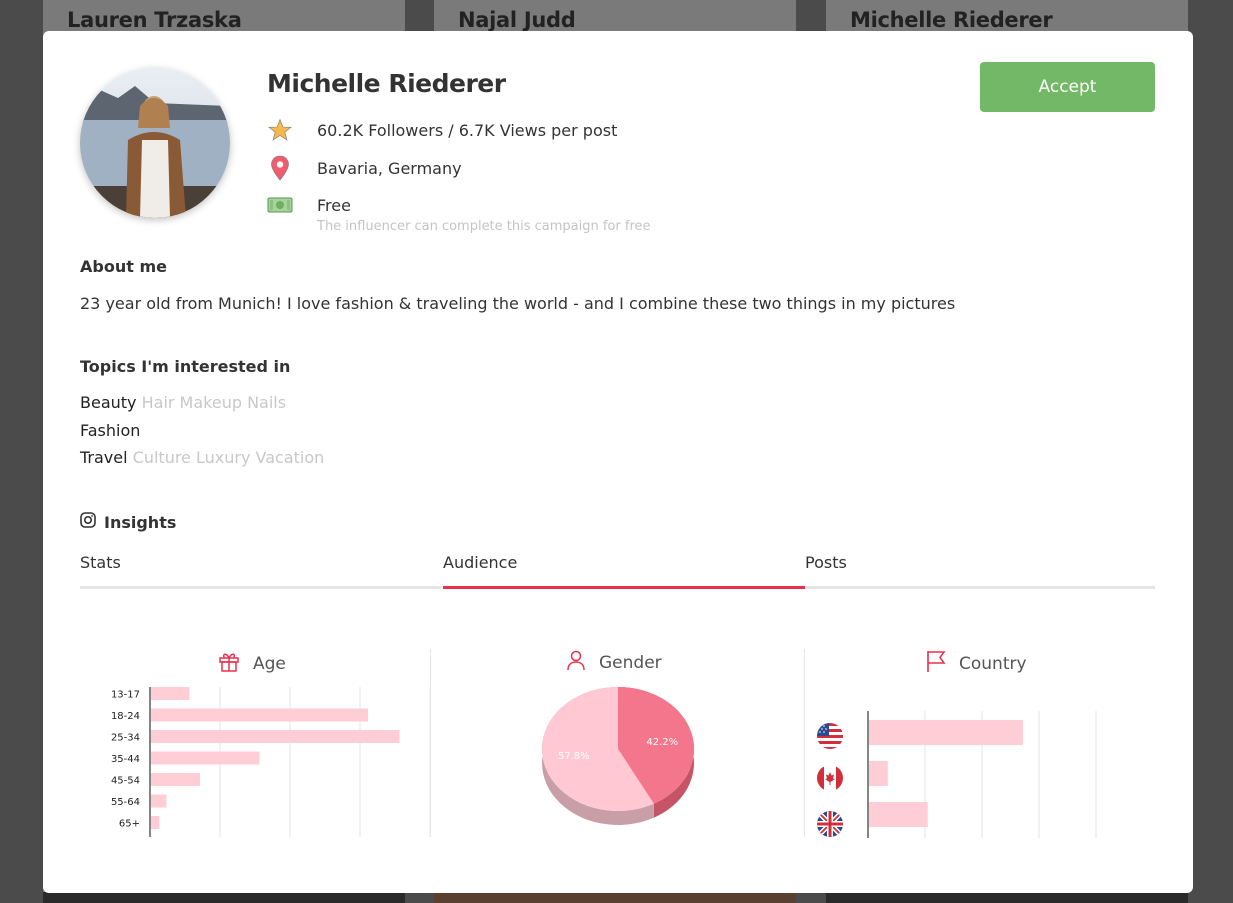 Image resolution: width=1233 pixels, height=903 pixels. What do you see at coordinates (951, 20) in the screenshot?
I see `background-card-name: Michelle Riederer` at bounding box center [951, 20].